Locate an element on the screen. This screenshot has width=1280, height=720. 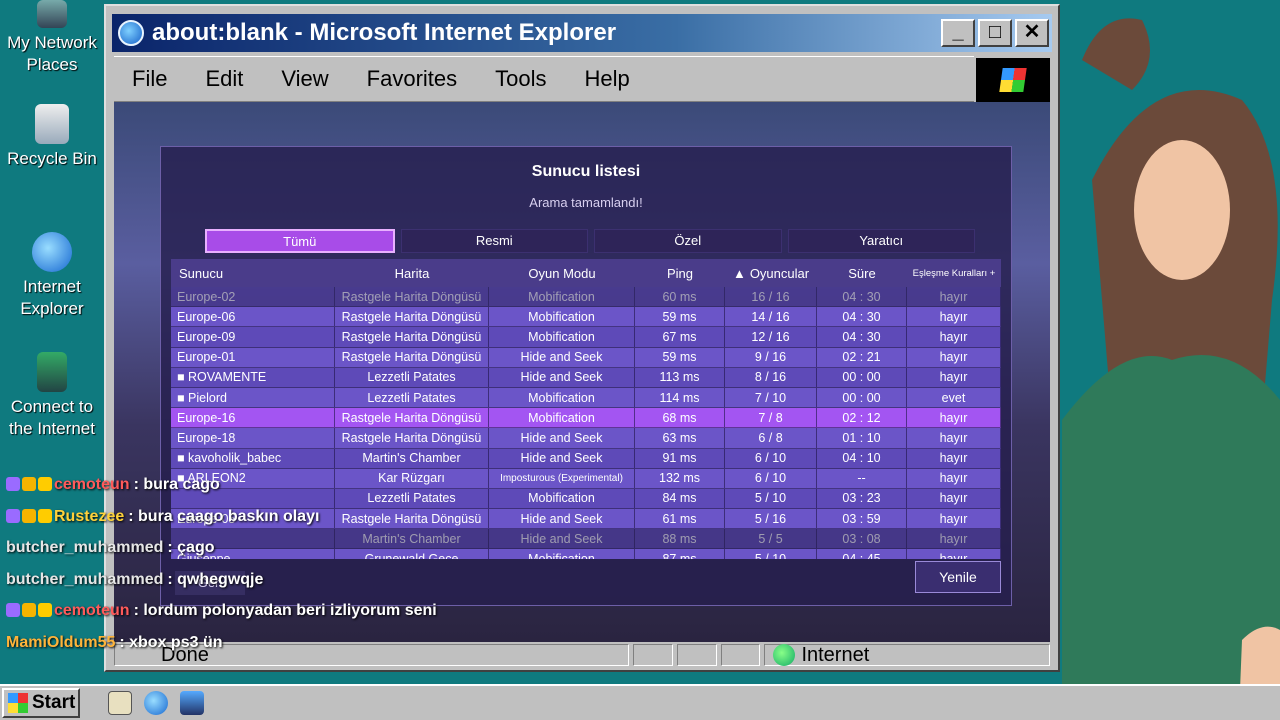
cell-server: Europe-02 is located at coordinates (253, 297).